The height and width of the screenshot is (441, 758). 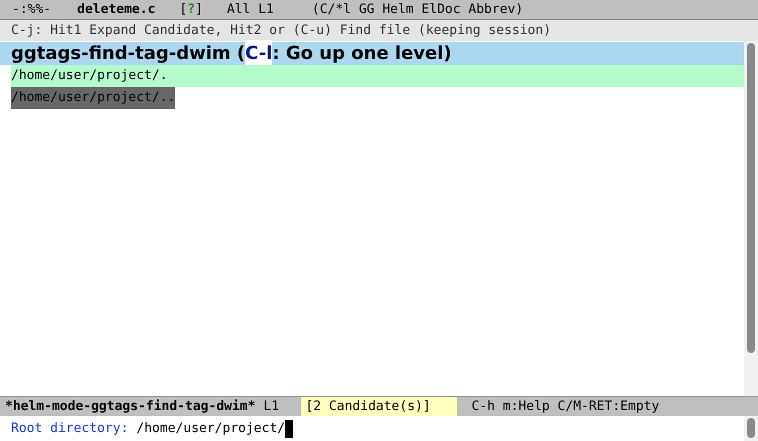 I want to click on modes-text: (C/*l GG Helm ElDoc Abbrev), so click(x=418, y=9).